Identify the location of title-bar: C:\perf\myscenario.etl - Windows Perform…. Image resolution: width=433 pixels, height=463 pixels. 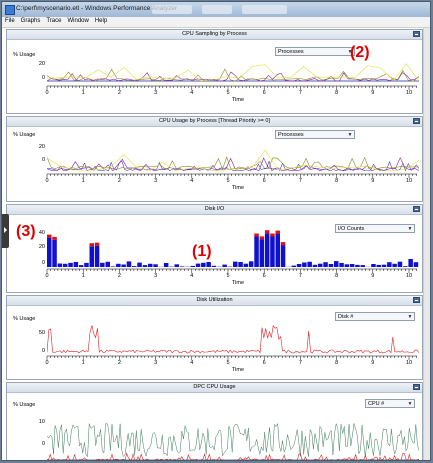
(216, 10).